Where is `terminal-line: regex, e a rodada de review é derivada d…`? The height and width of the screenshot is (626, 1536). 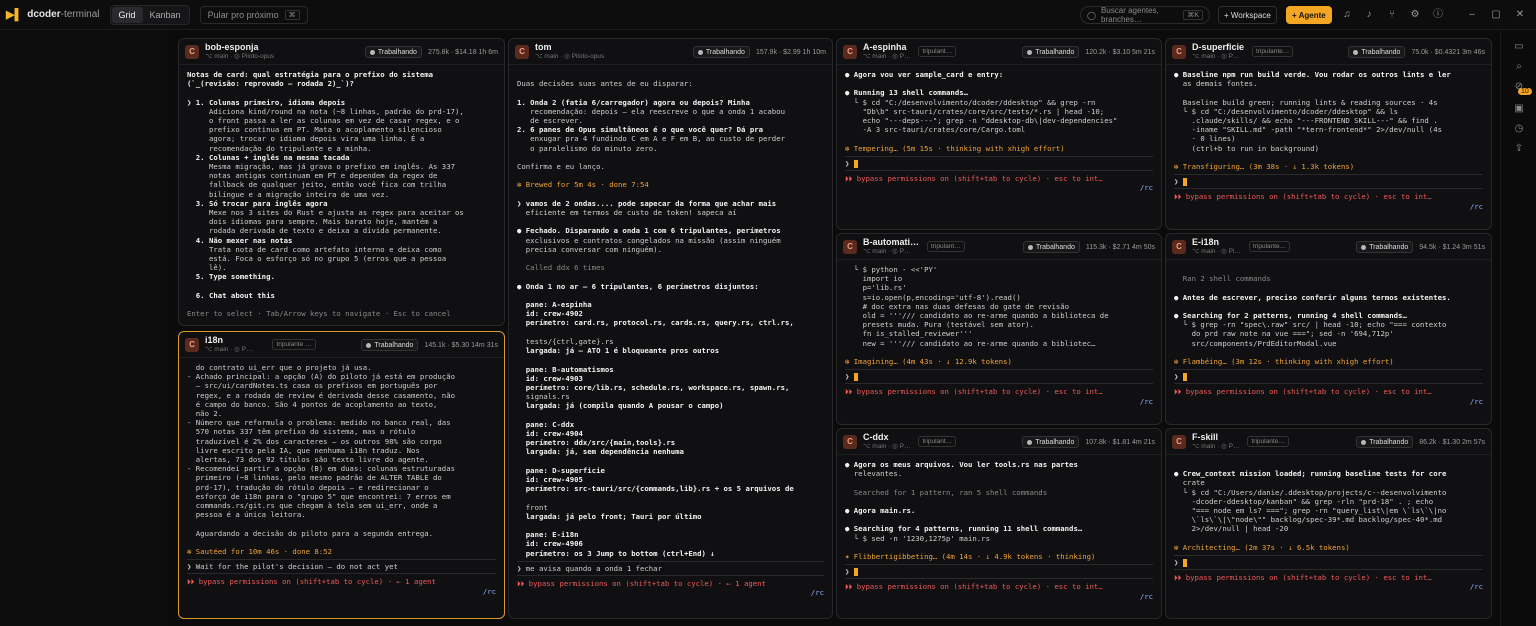 terminal-line: regex, e a rodada de review é derivada d… is located at coordinates (321, 395).